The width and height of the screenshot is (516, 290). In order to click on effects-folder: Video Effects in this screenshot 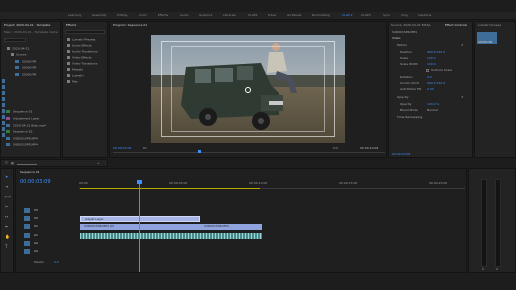, I will do `click(87, 58)`.